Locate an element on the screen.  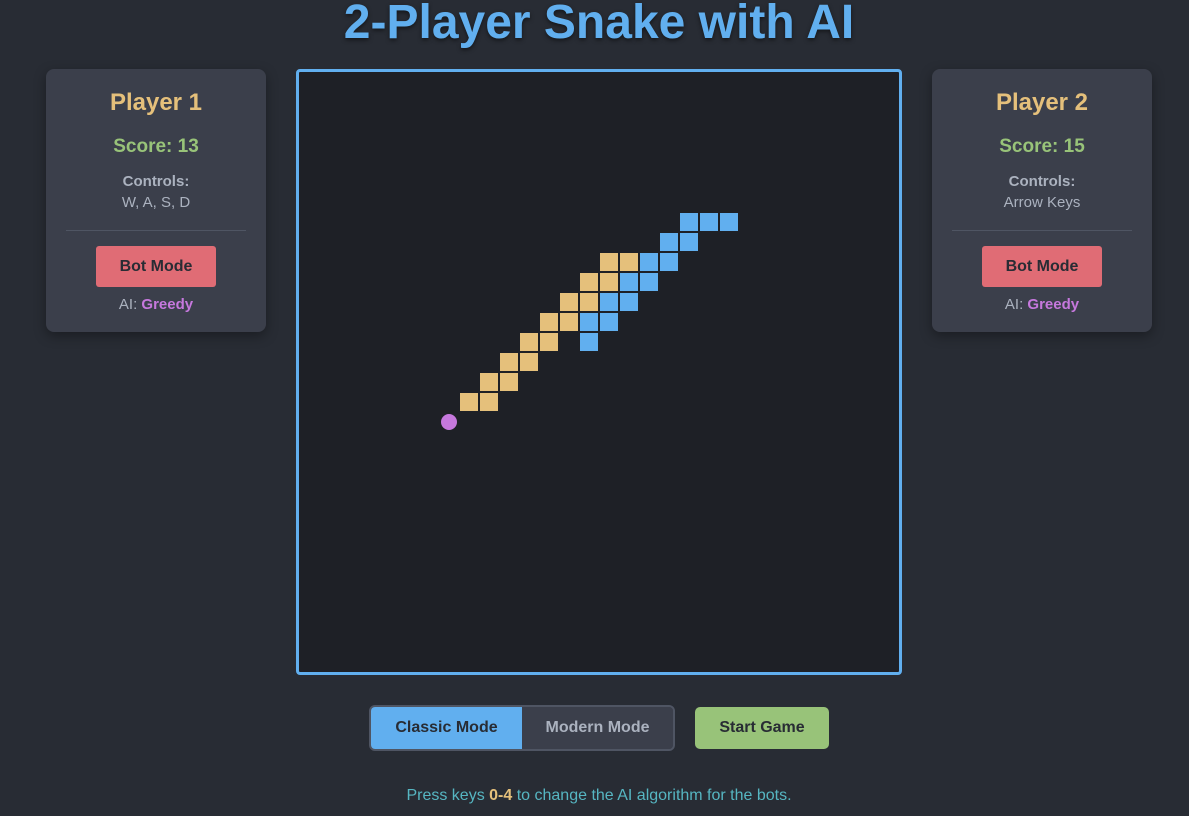
food-pellet is located at coordinates (449, 422).